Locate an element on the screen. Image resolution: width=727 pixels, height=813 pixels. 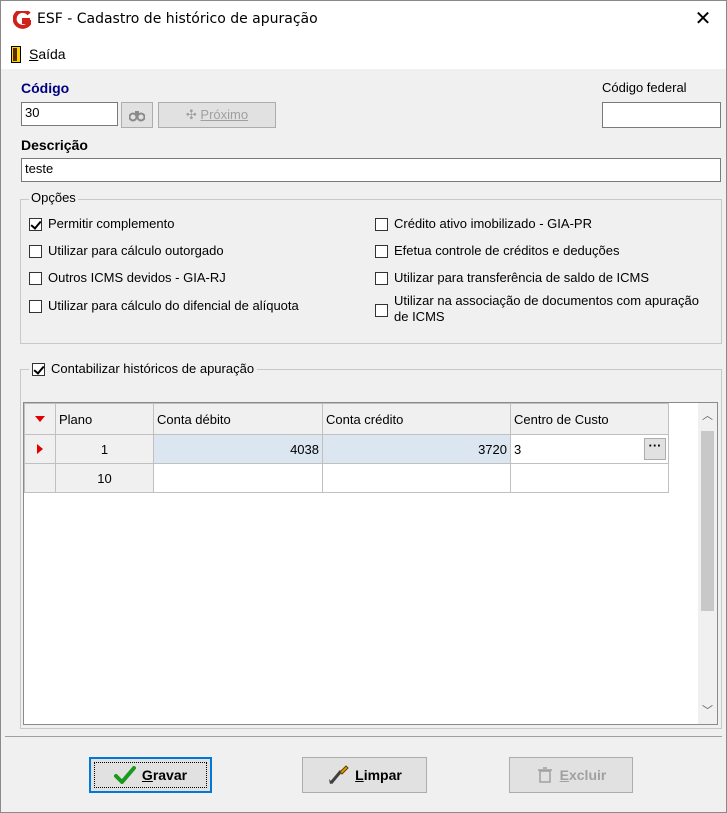
excluir-mnemonic: E is located at coordinates (564, 775).